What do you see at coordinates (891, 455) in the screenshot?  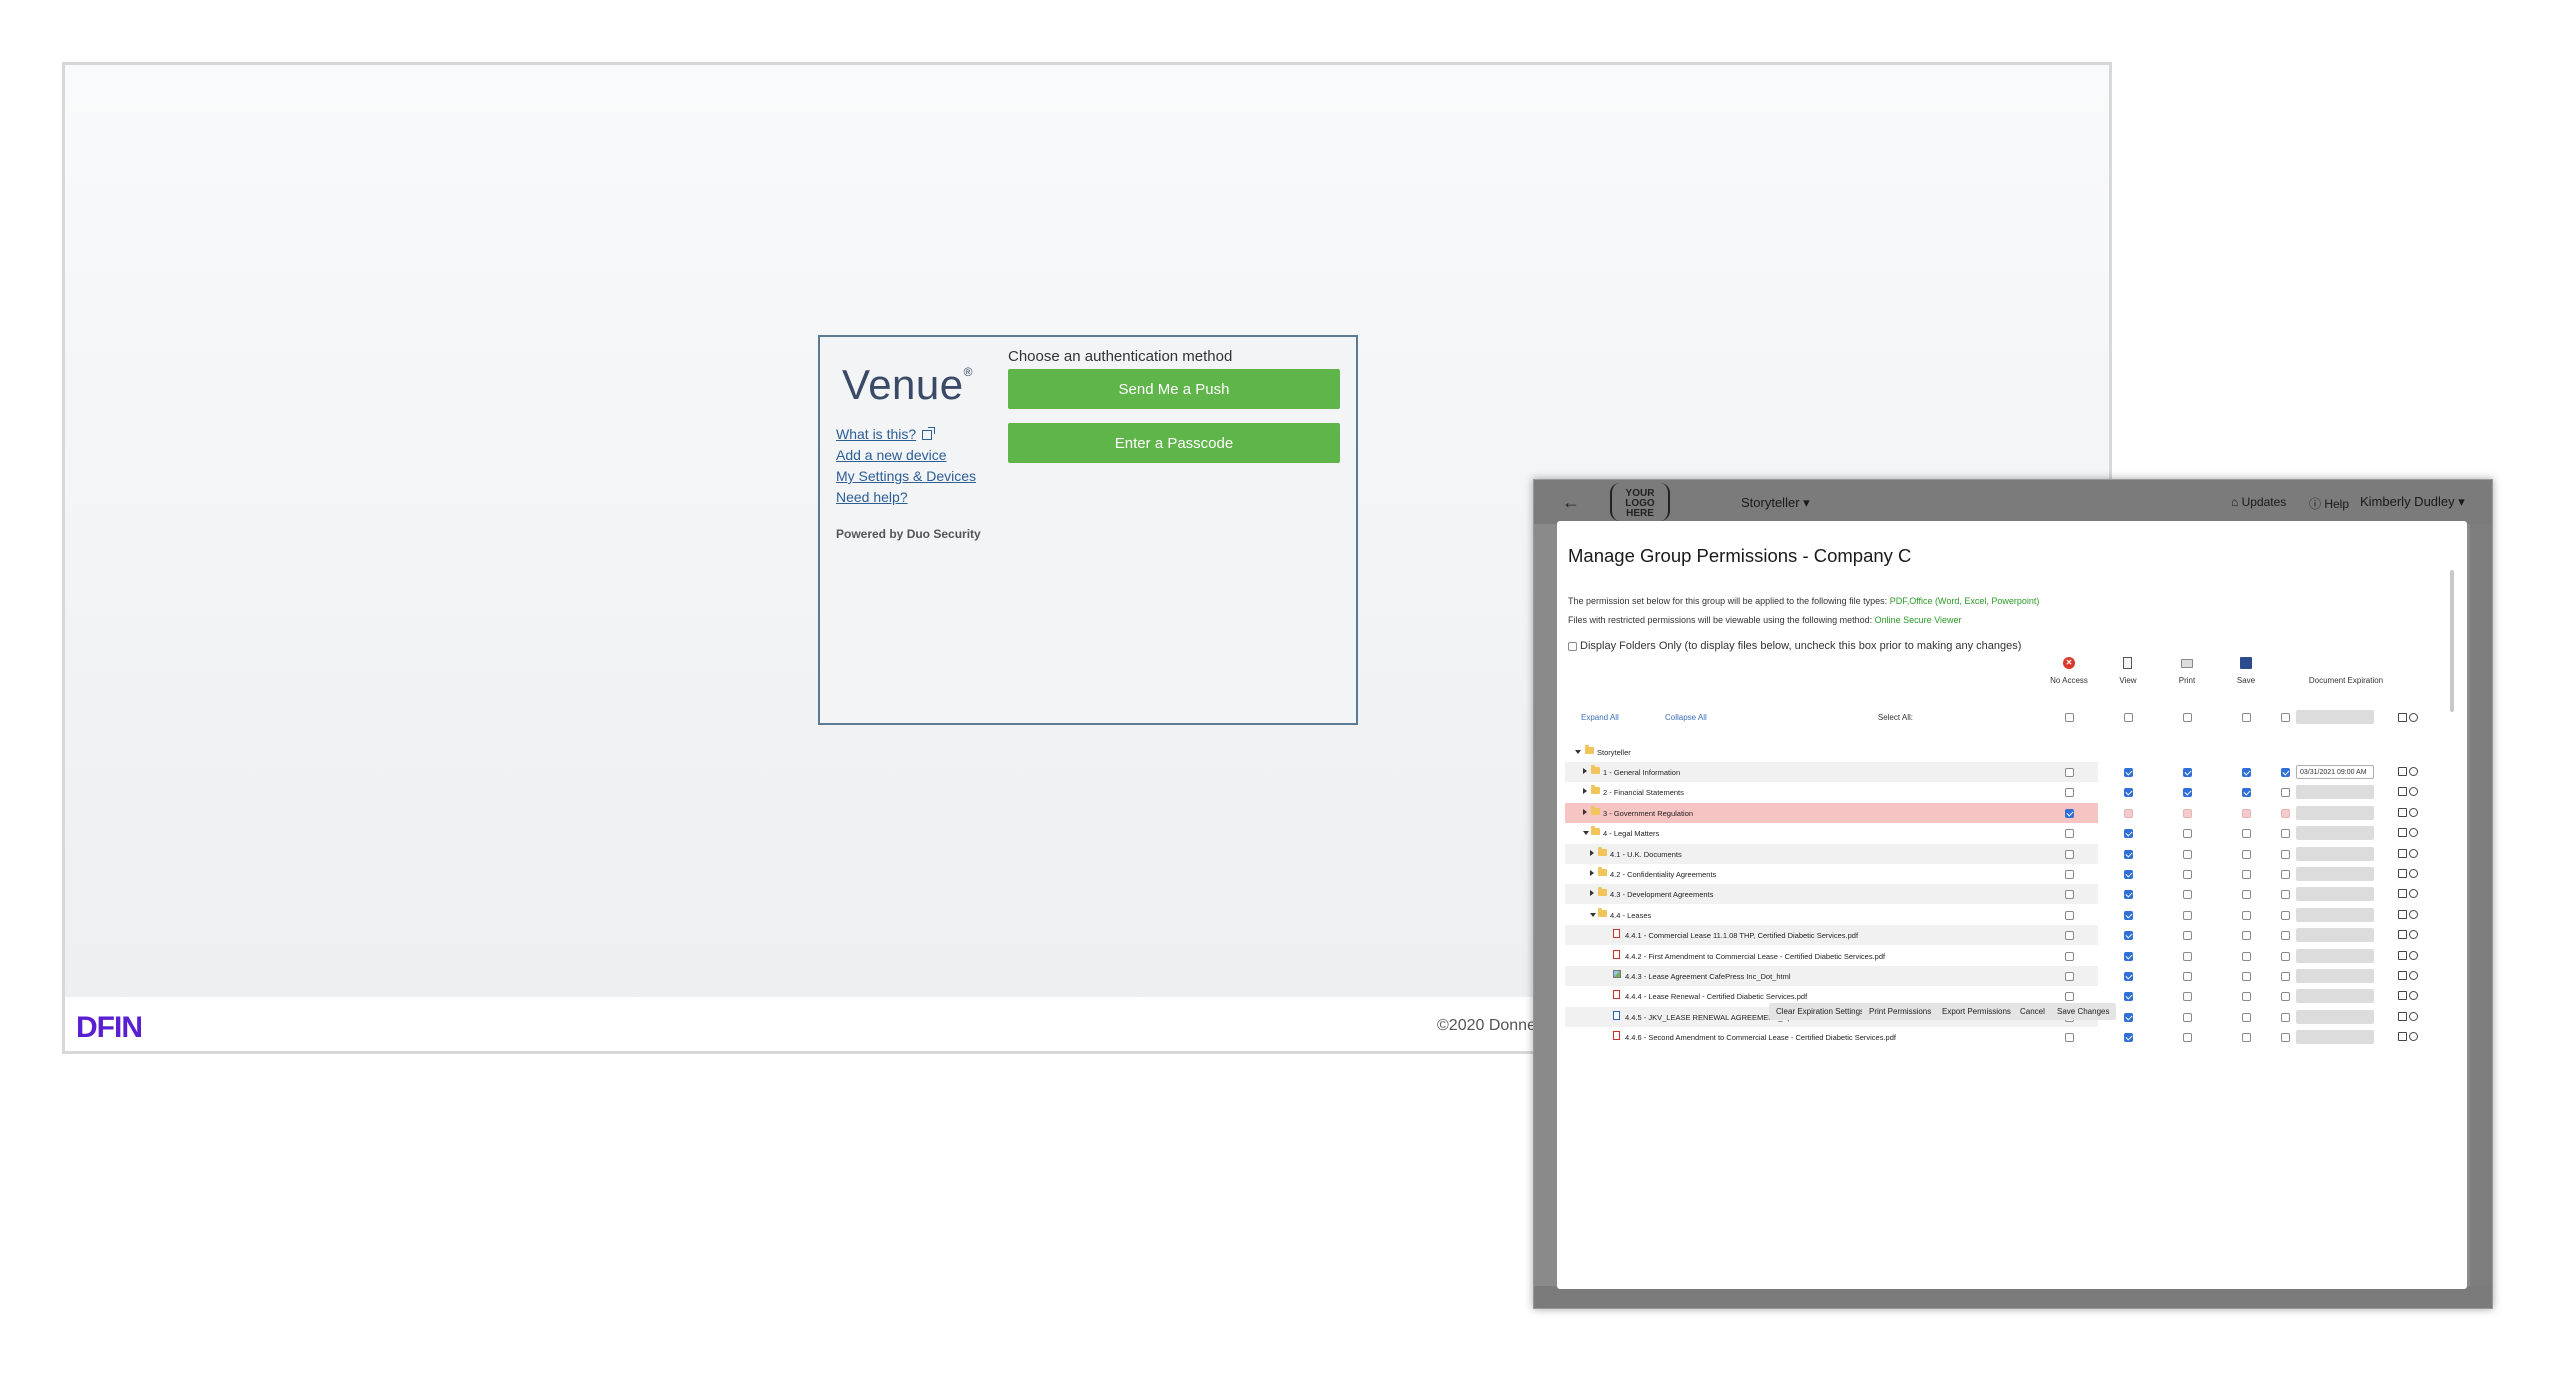 I see `add-device-link: Add a new device` at bounding box center [891, 455].